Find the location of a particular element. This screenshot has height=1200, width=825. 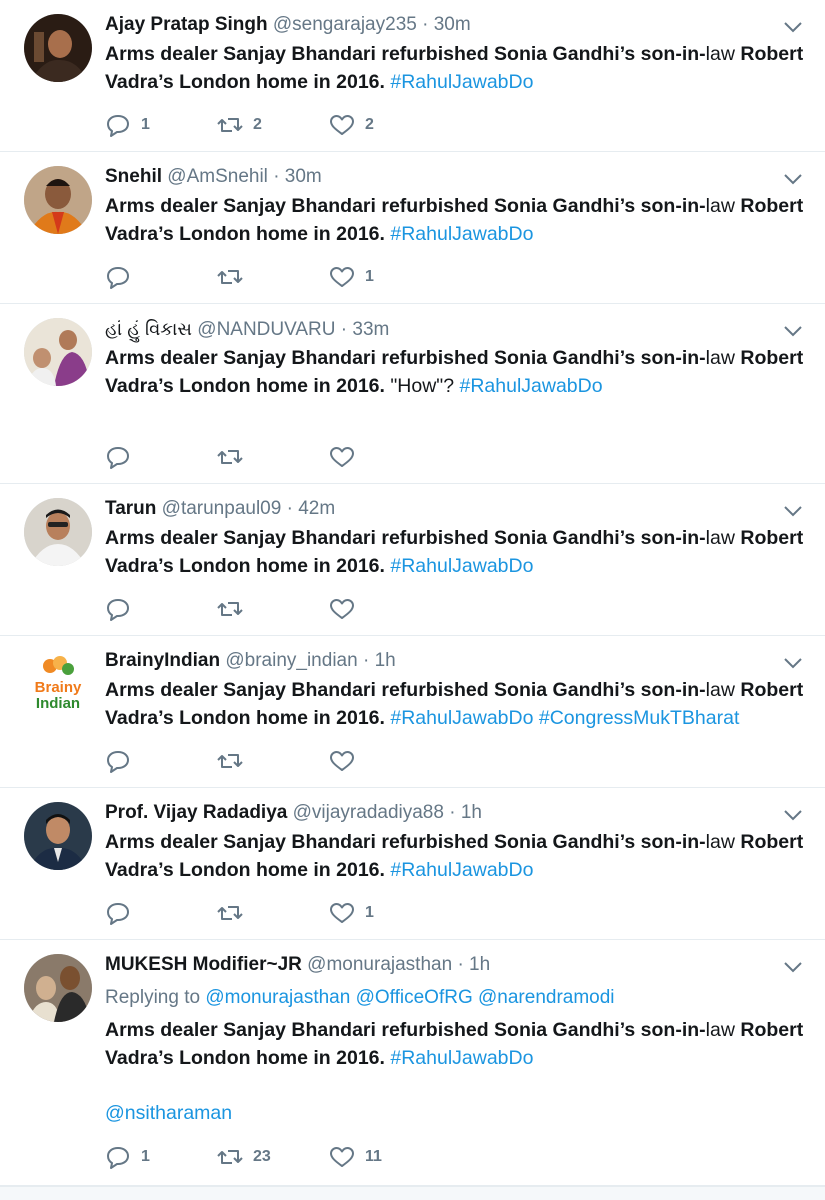

hashtag-link: #RahulJawabDo #CongressMukTBharat is located at coordinates (564, 718).